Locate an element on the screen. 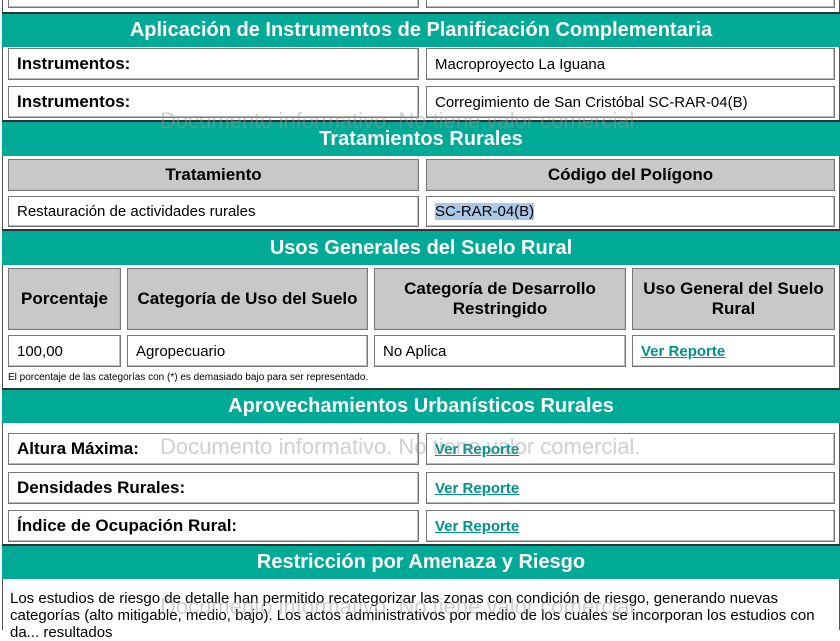  porcentaje-value: 100,00 is located at coordinates (64, 351).